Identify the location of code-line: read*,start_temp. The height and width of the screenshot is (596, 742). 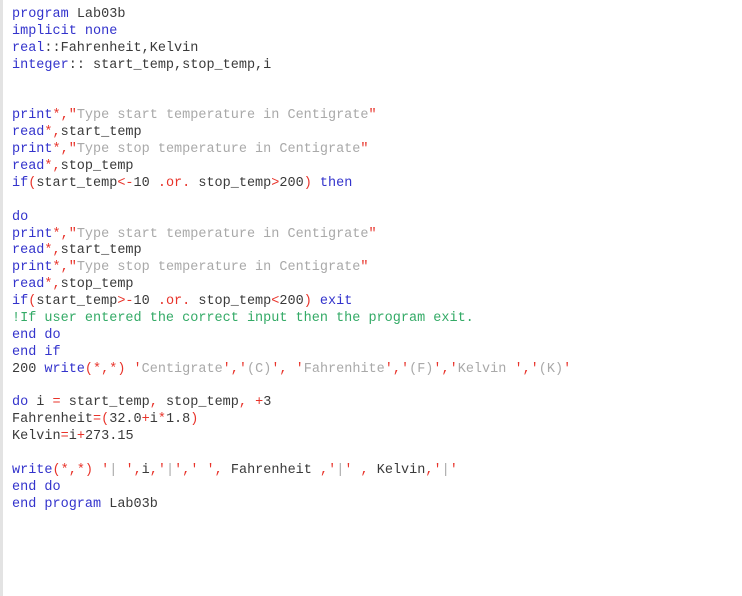
(377, 133).